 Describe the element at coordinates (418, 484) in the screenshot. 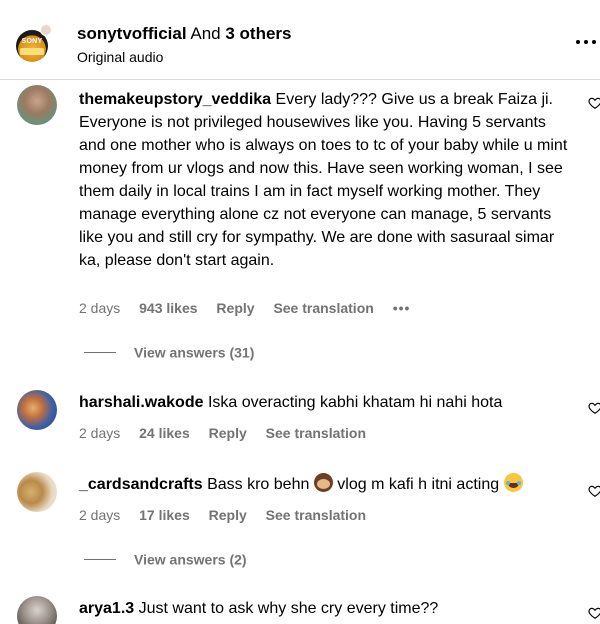

I see `comment-body-end: vlog m kafi h itni acting` at that location.